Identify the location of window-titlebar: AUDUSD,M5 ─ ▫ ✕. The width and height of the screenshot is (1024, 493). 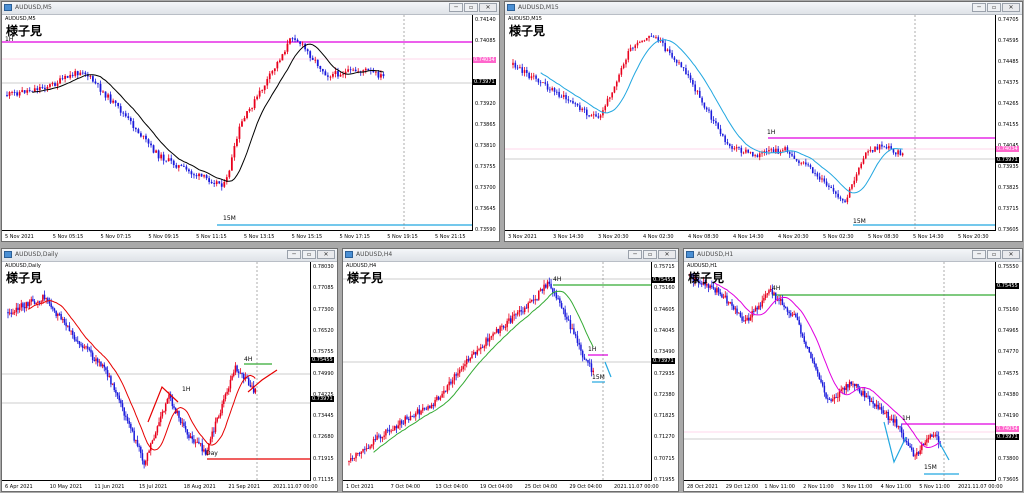
(250, 8).